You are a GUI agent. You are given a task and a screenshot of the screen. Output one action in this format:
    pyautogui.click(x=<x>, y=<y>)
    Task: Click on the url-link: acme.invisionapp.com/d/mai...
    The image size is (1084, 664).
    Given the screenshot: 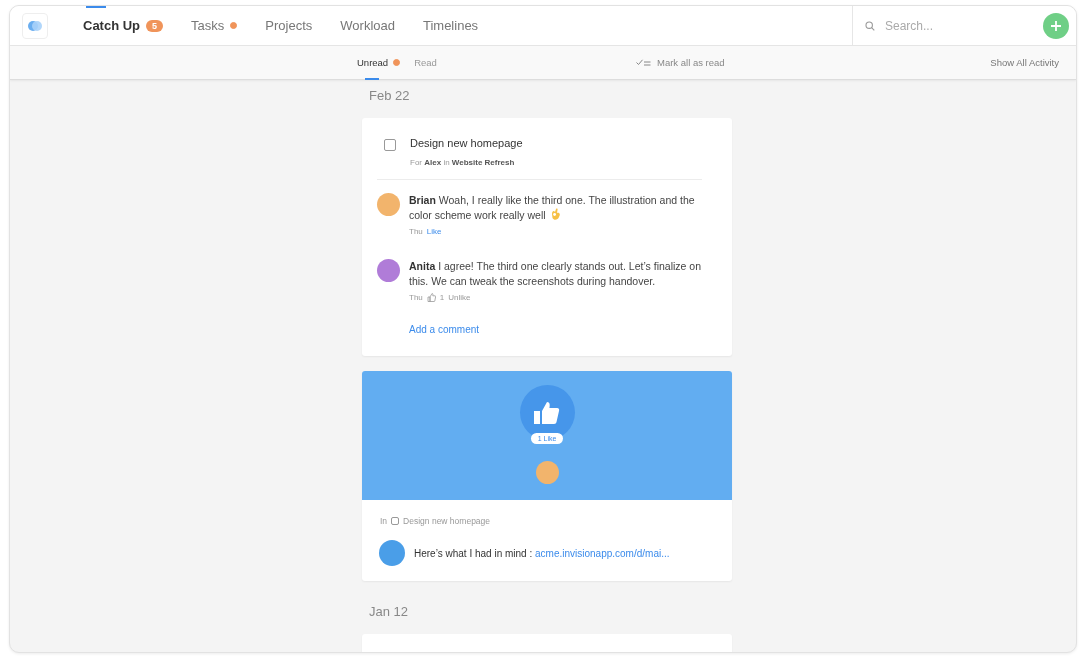 What is the action you would take?
    pyautogui.click(x=602, y=553)
    